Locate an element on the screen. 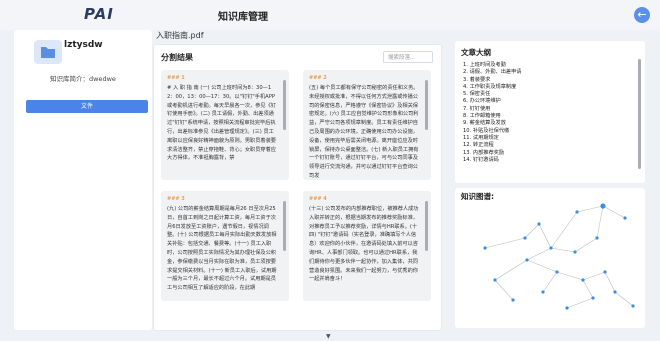  kb-name: lztysdw is located at coordinates (83, 45).